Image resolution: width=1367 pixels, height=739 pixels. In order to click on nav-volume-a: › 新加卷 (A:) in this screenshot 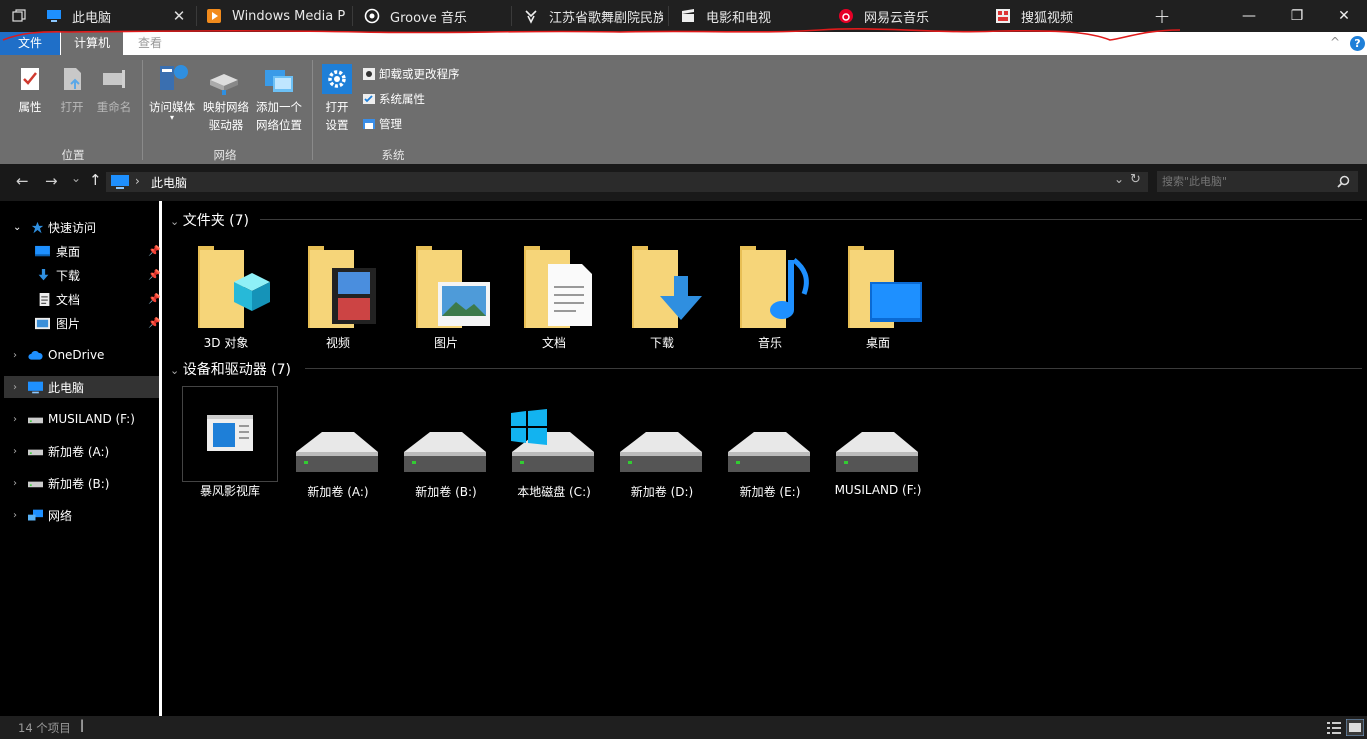, I will do `click(81, 451)`.